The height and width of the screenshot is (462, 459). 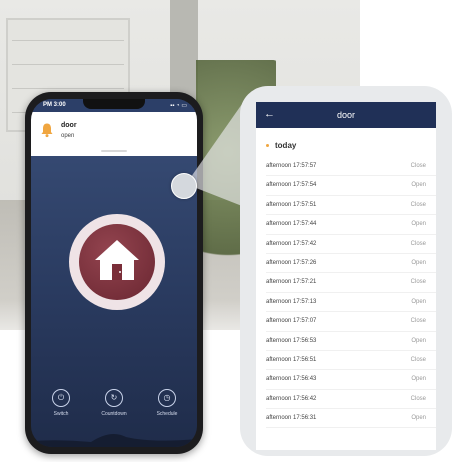 What do you see at coordinates (69, 125) in the screenshot?
I see `notification-title: door` at bounding box center [69, 125].